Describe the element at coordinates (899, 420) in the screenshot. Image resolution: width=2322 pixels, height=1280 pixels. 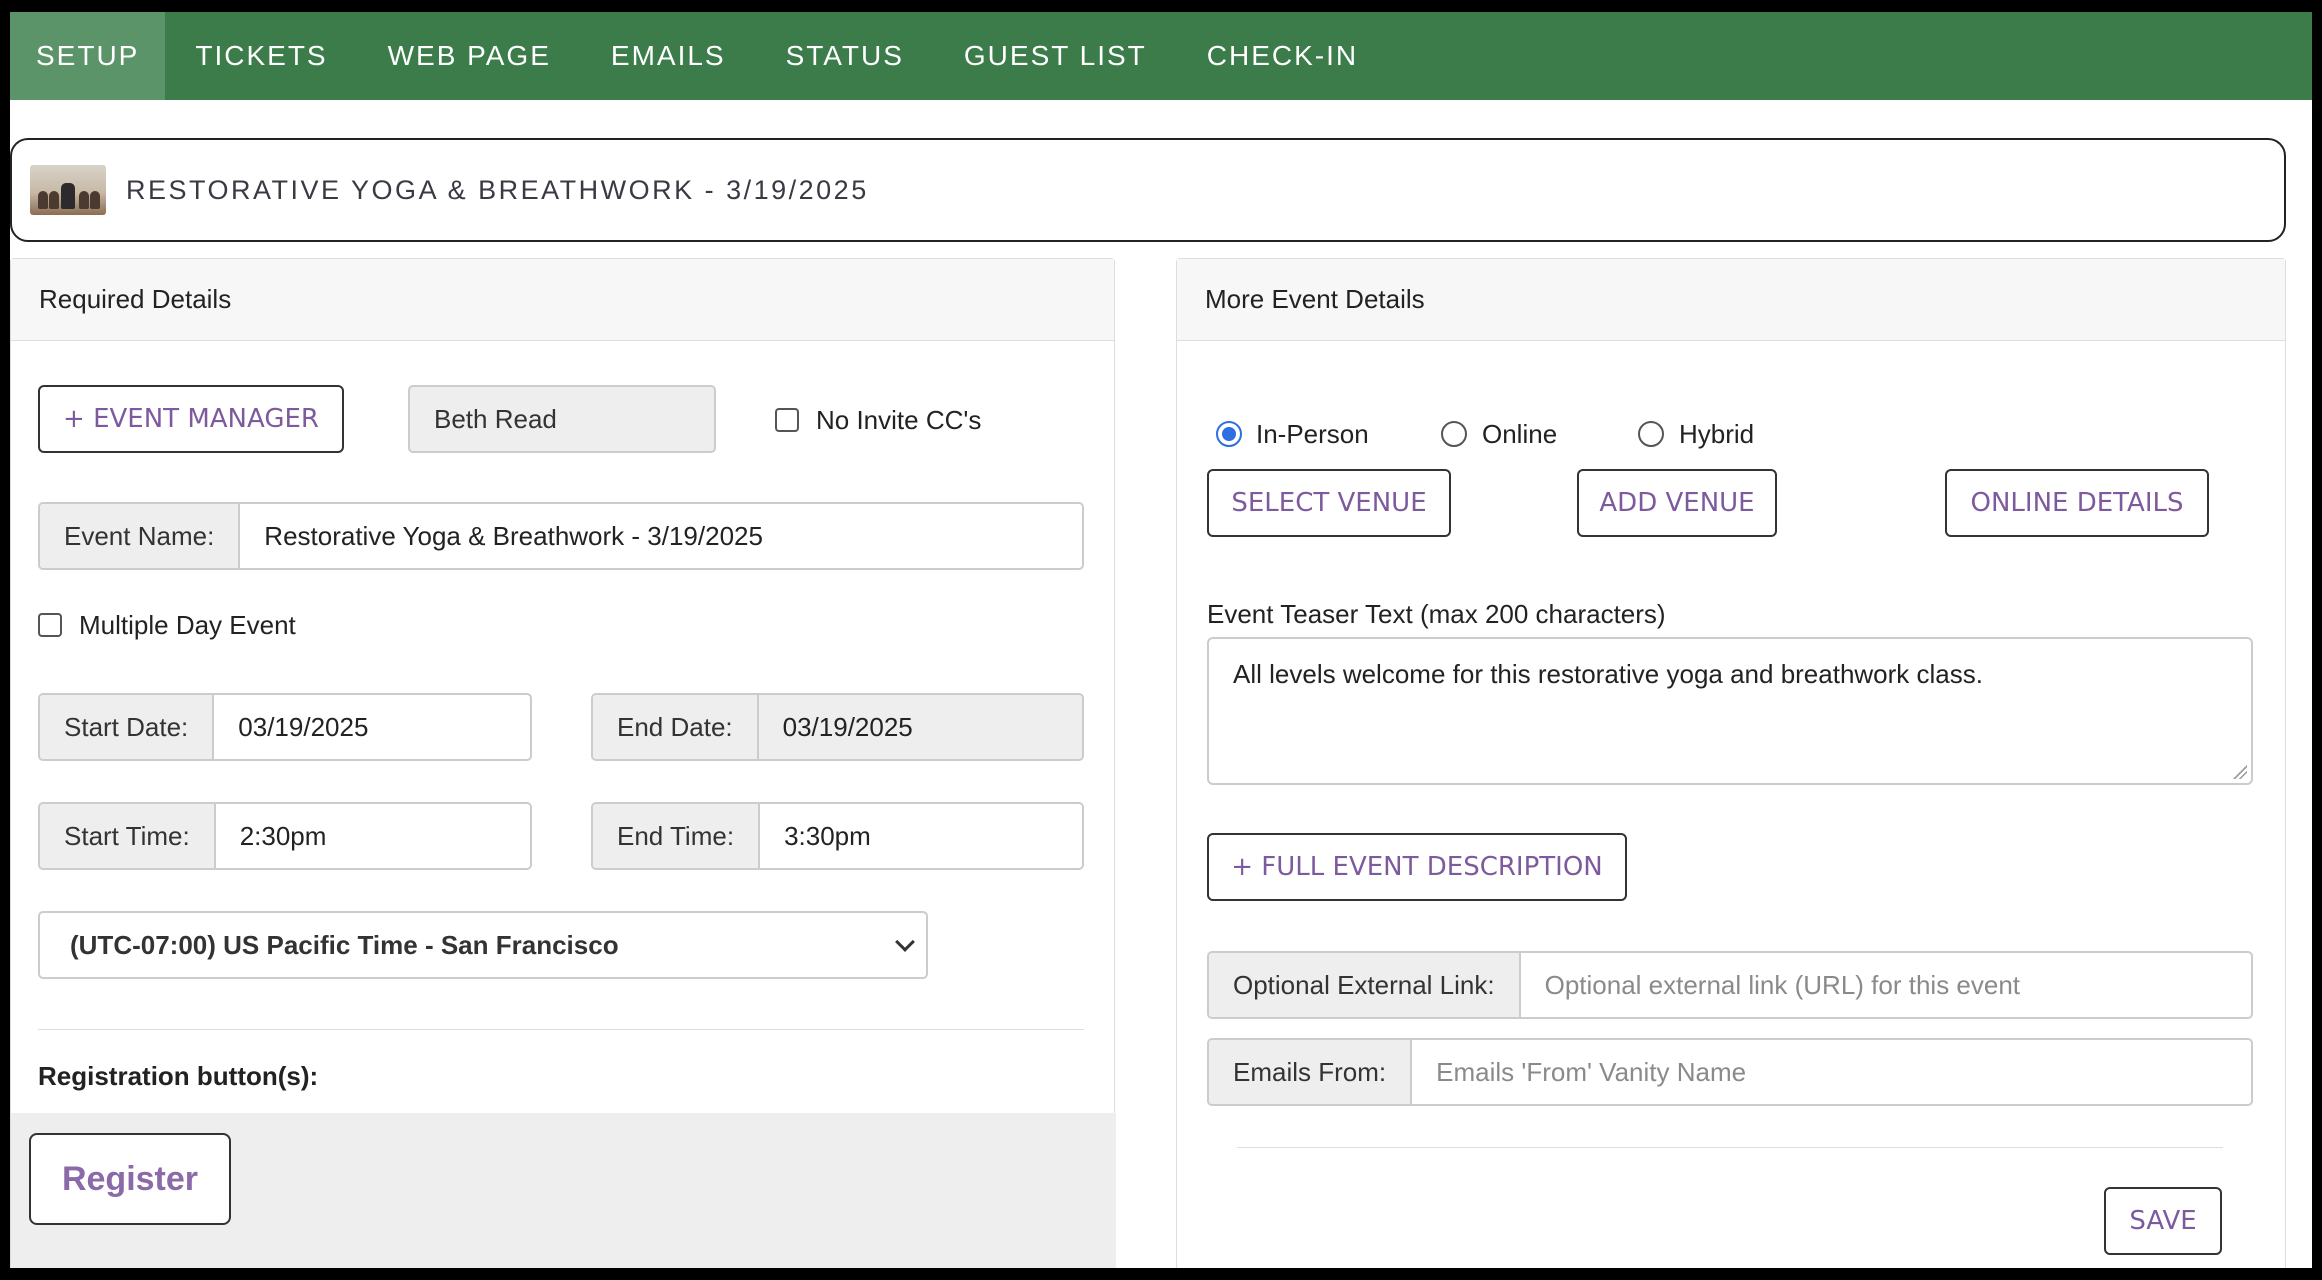
I see `no-invite-cc-label: No Invite CC's` at that location.